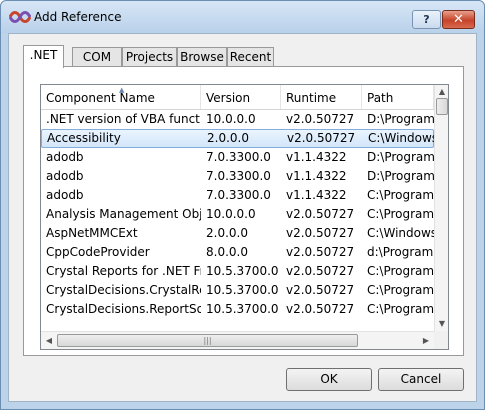 The width and height of the screenshot is (485, 410). What do you see at coordinates (458, 19) in the screenshot?
I see `close-button: ✕` at bounding box center [458, 19].